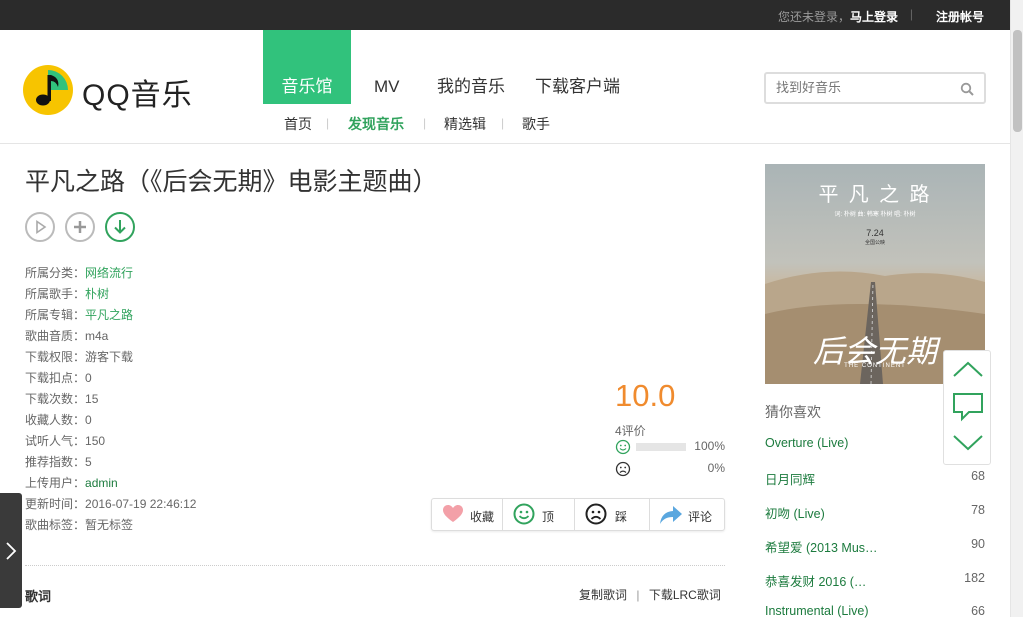 This screenshot has height=624, width=1023. What do you see at coordinates (671, 515) in the screenshot?
I see `share-arrow-icon` at bounding box center [671, 515].